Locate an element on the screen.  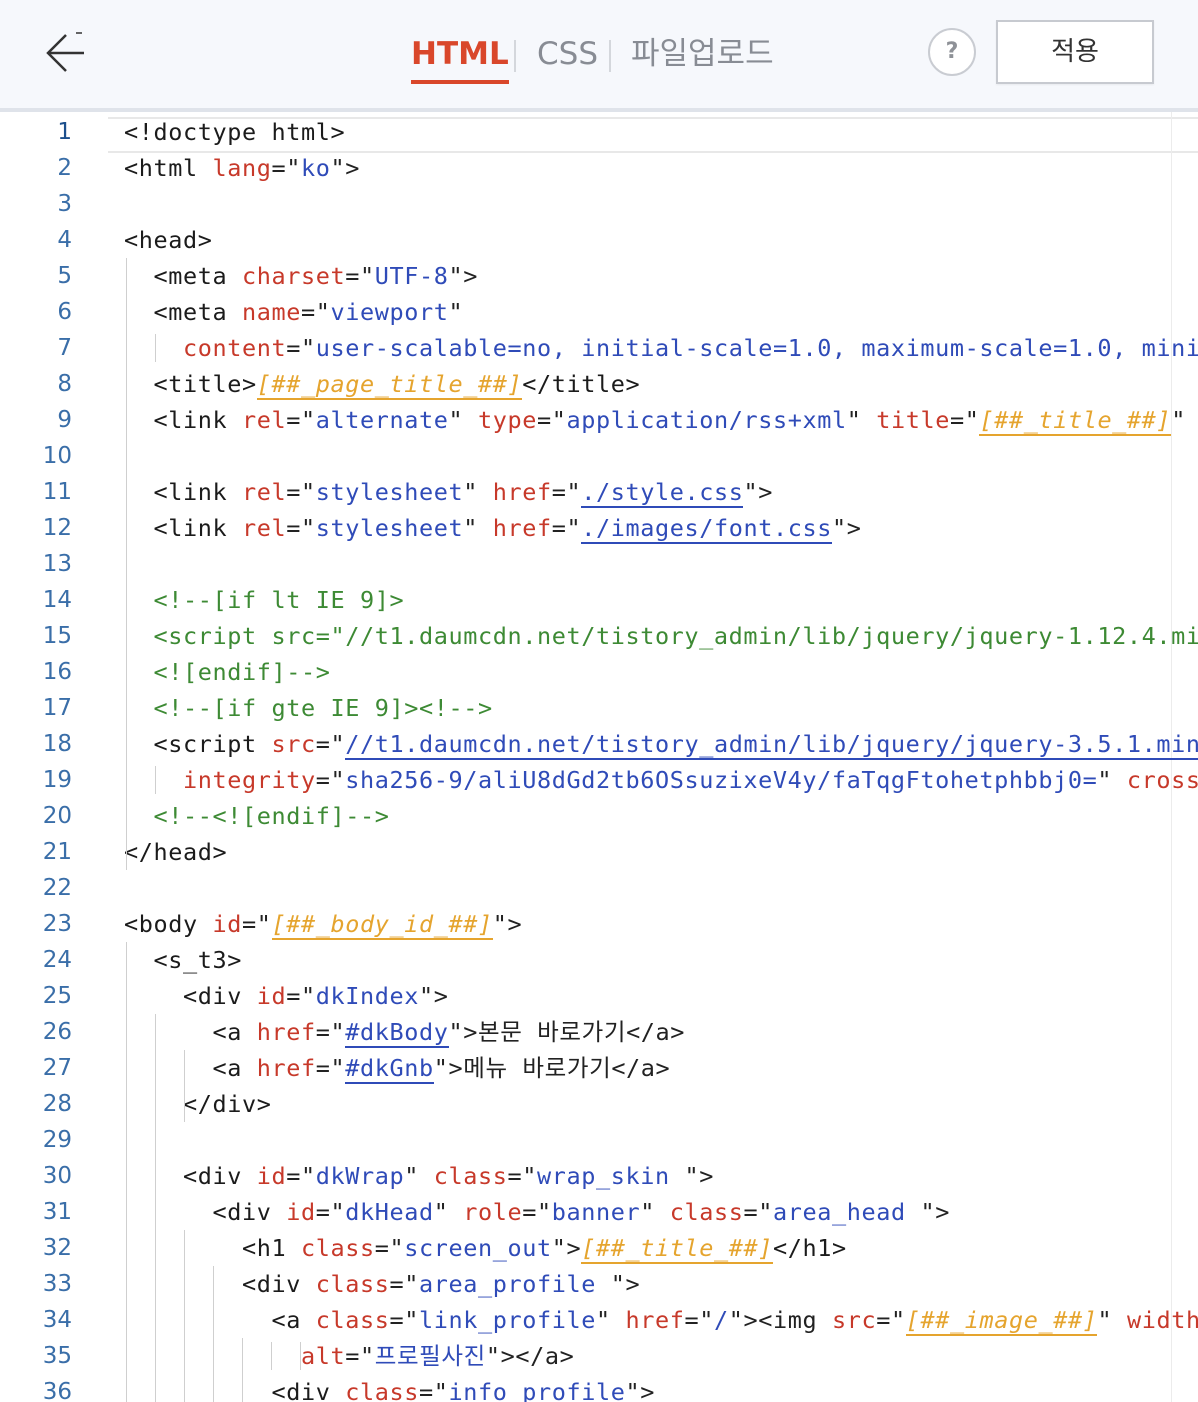
code-token: ./images/font.css is located at coordinates (706, 529).